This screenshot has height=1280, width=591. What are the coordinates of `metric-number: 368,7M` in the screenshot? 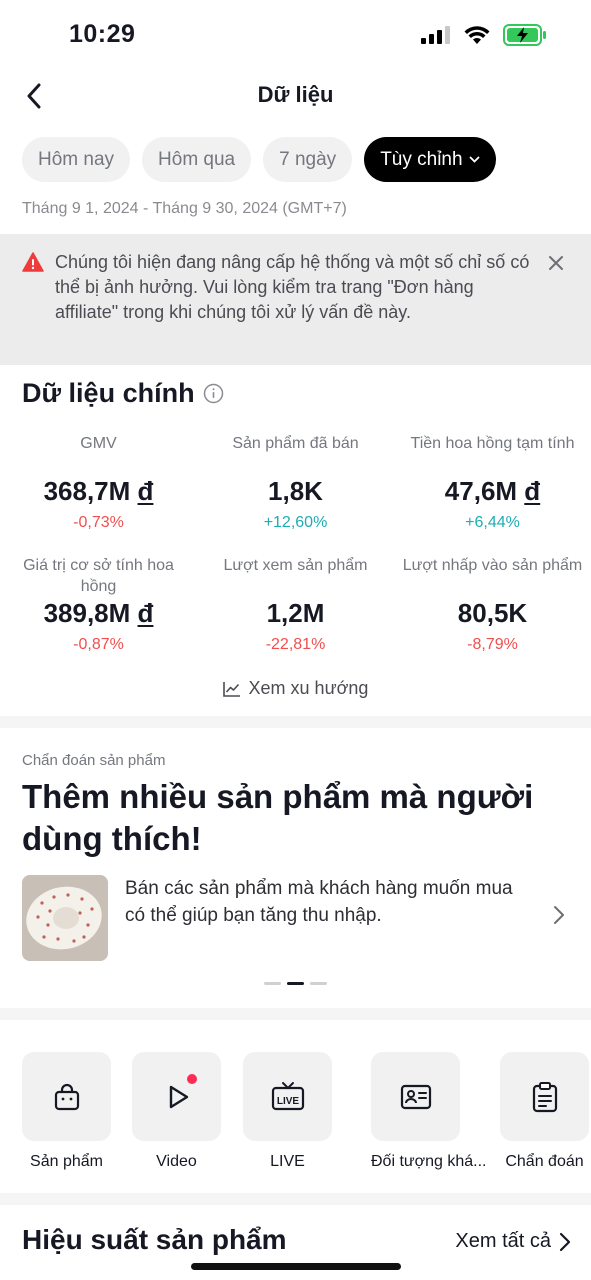 It's located at (87, 491).